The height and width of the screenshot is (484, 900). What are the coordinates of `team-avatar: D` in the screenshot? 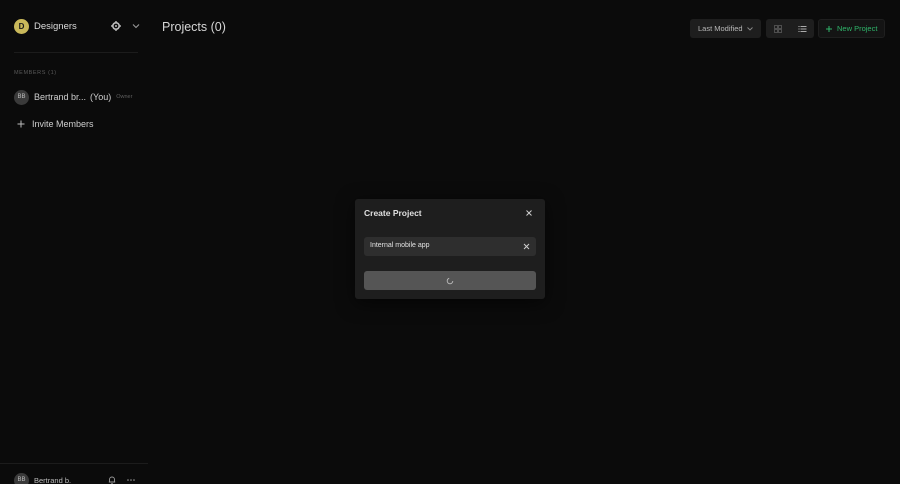 It's located at (21, 26).